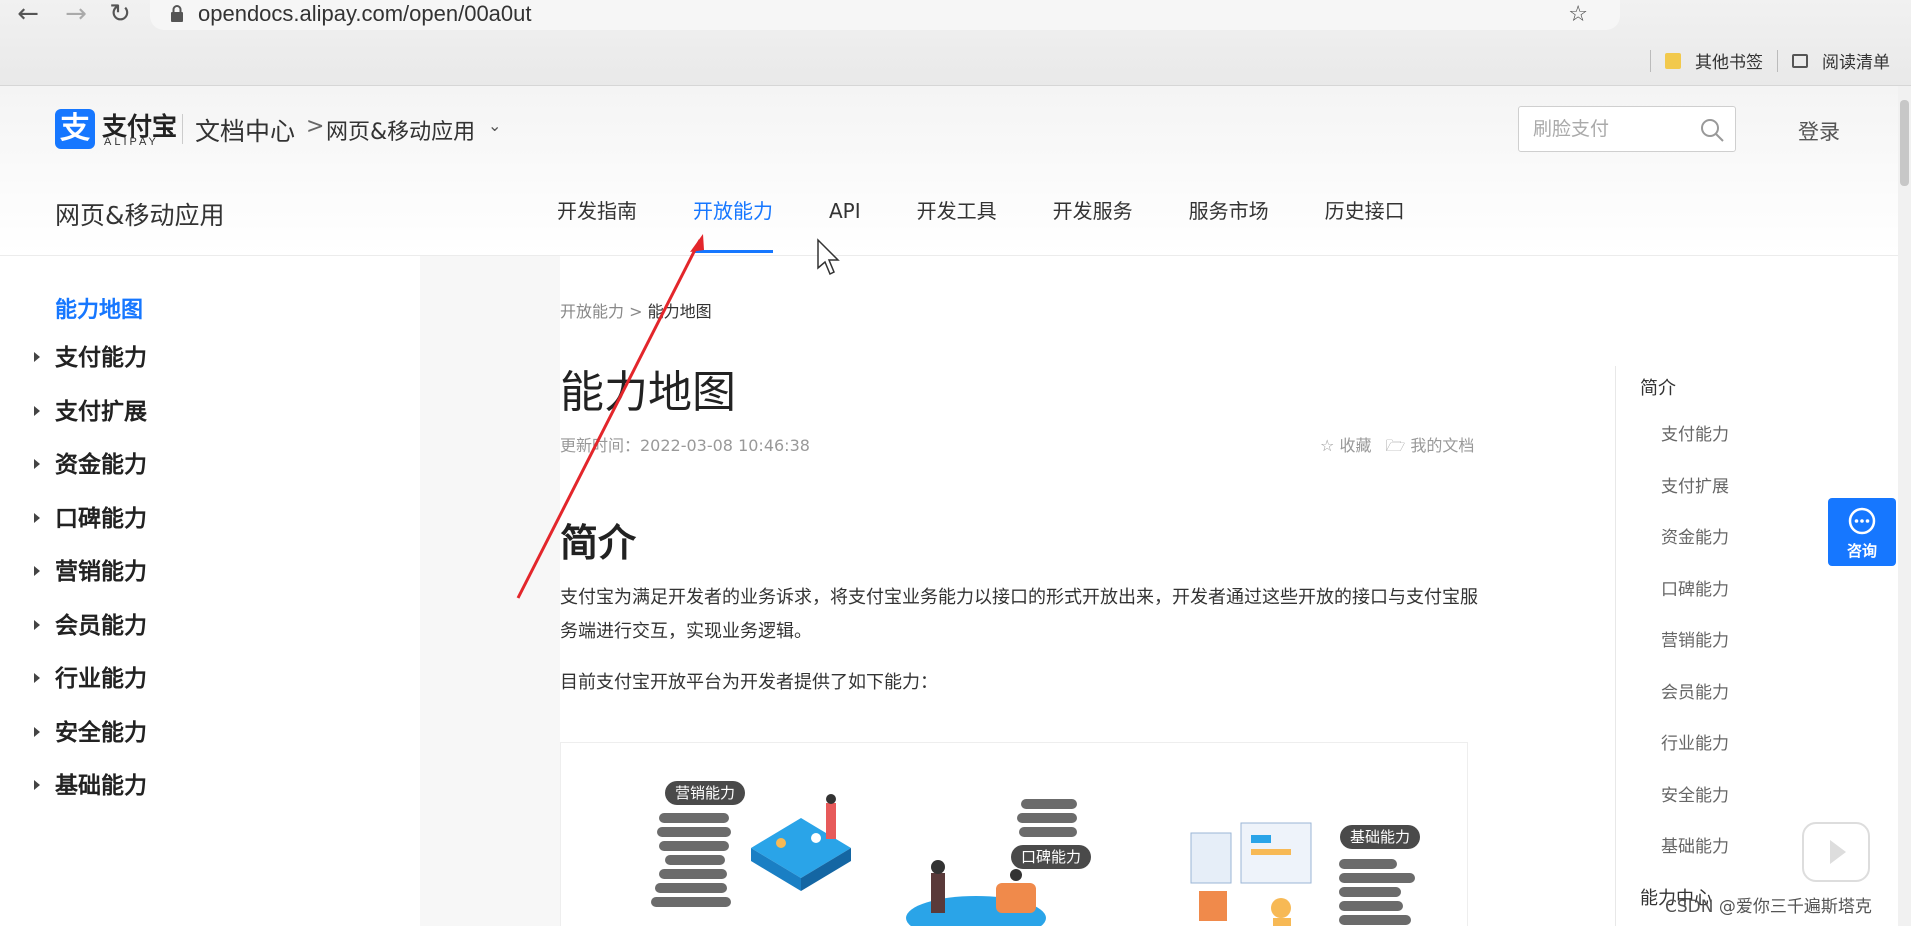 Image resolution: width=1911 pixels, height=926 pixels. Describe the element at coordinates (1380, 837) in the screenshot. I see `figure-tag-basic: 基础能力` at that location.